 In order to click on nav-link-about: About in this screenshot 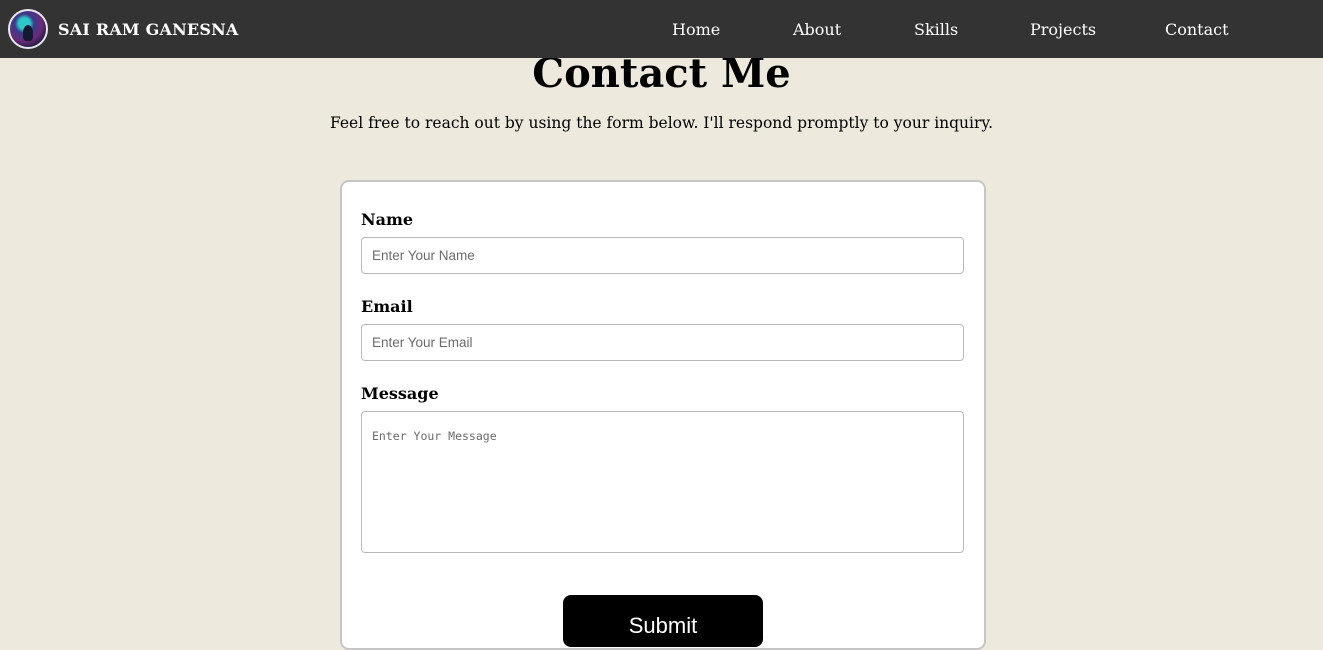, I will do `click(817, 29)`.